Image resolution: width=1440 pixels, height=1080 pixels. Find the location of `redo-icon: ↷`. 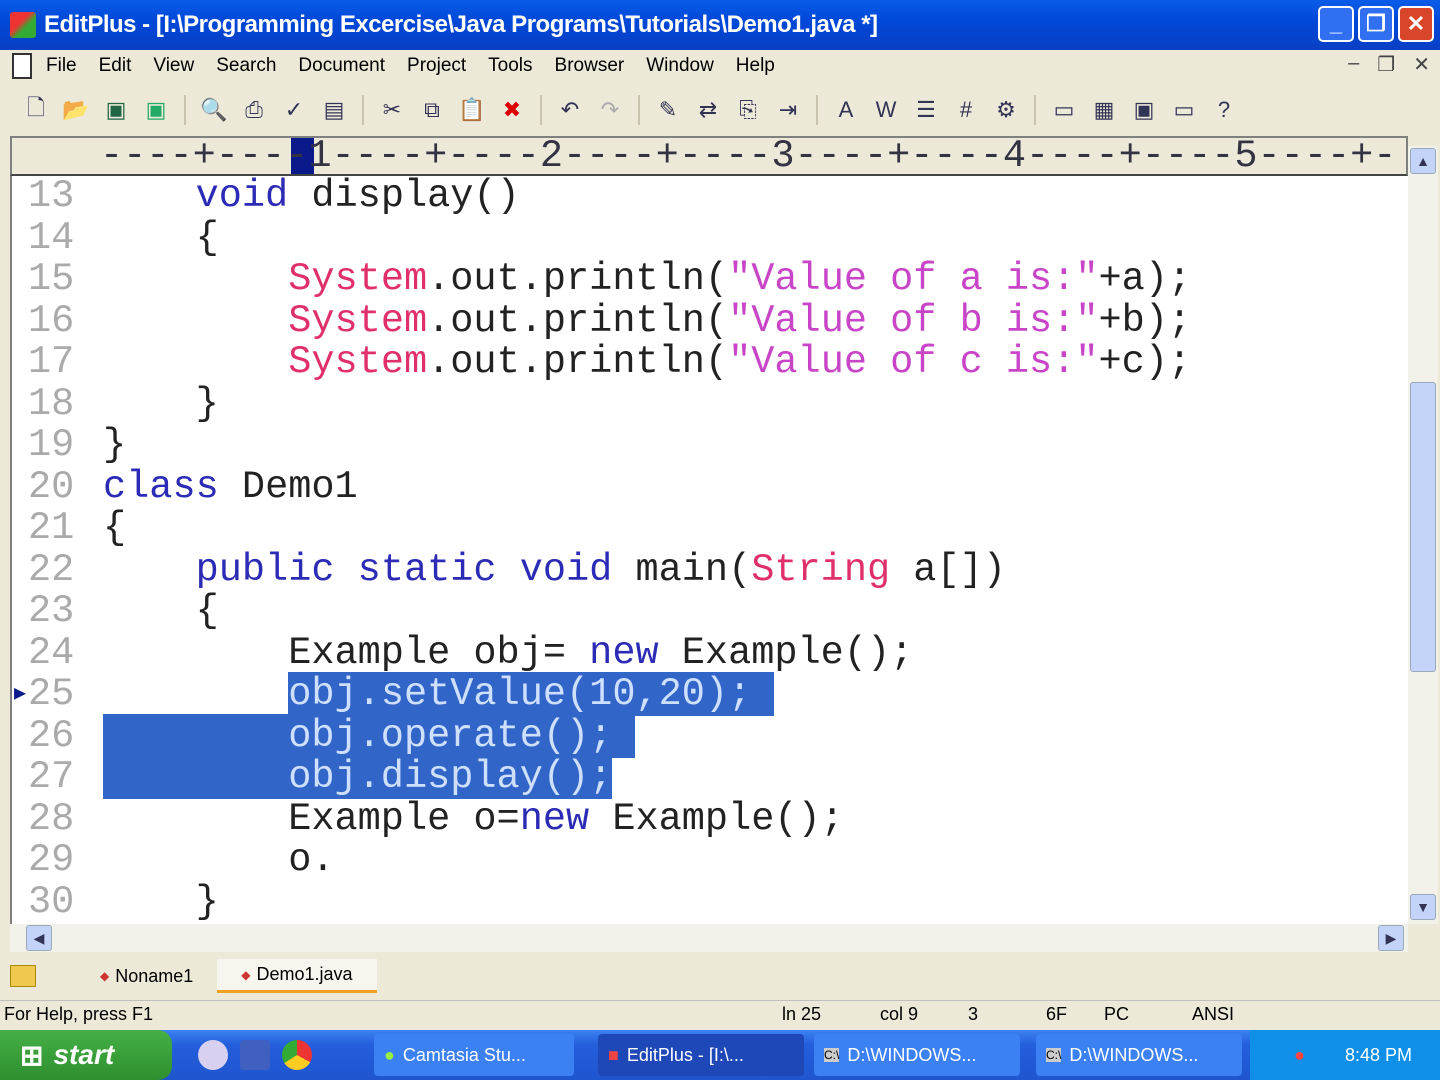

redo-icon: ↷ is located at coordinates (610, 110).